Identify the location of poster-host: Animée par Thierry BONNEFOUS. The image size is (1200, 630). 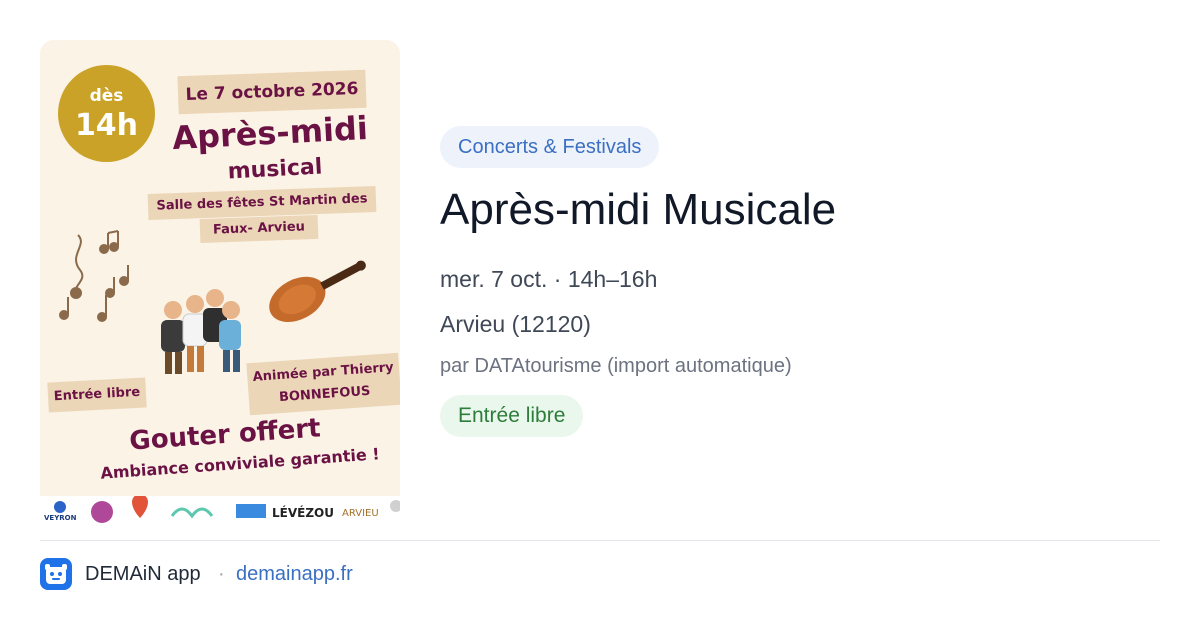
(323, 384).